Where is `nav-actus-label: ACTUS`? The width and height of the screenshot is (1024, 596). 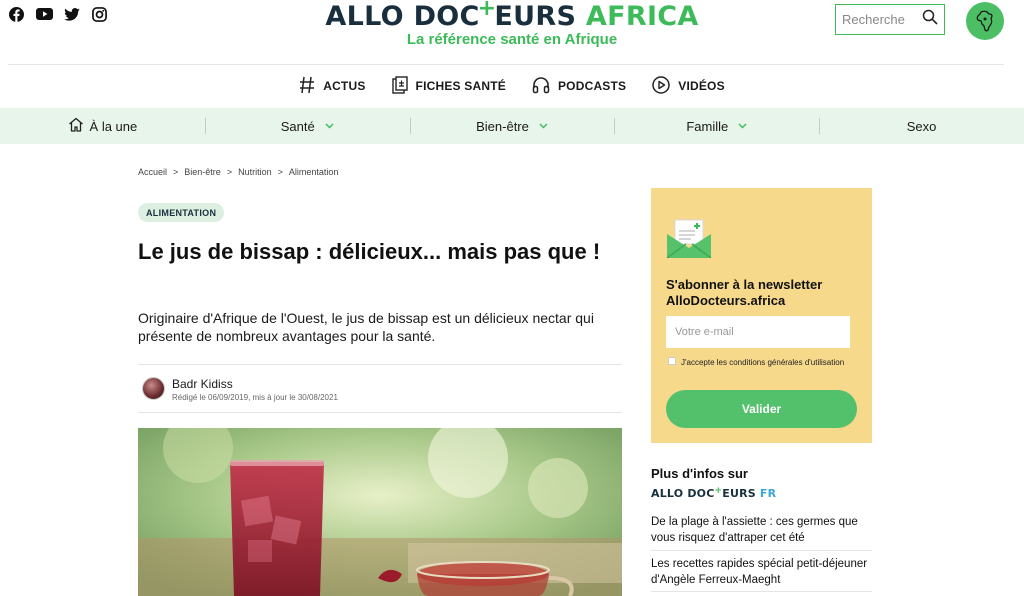
nav-actus-label: ACTUS is located at coordinates (344, 86).